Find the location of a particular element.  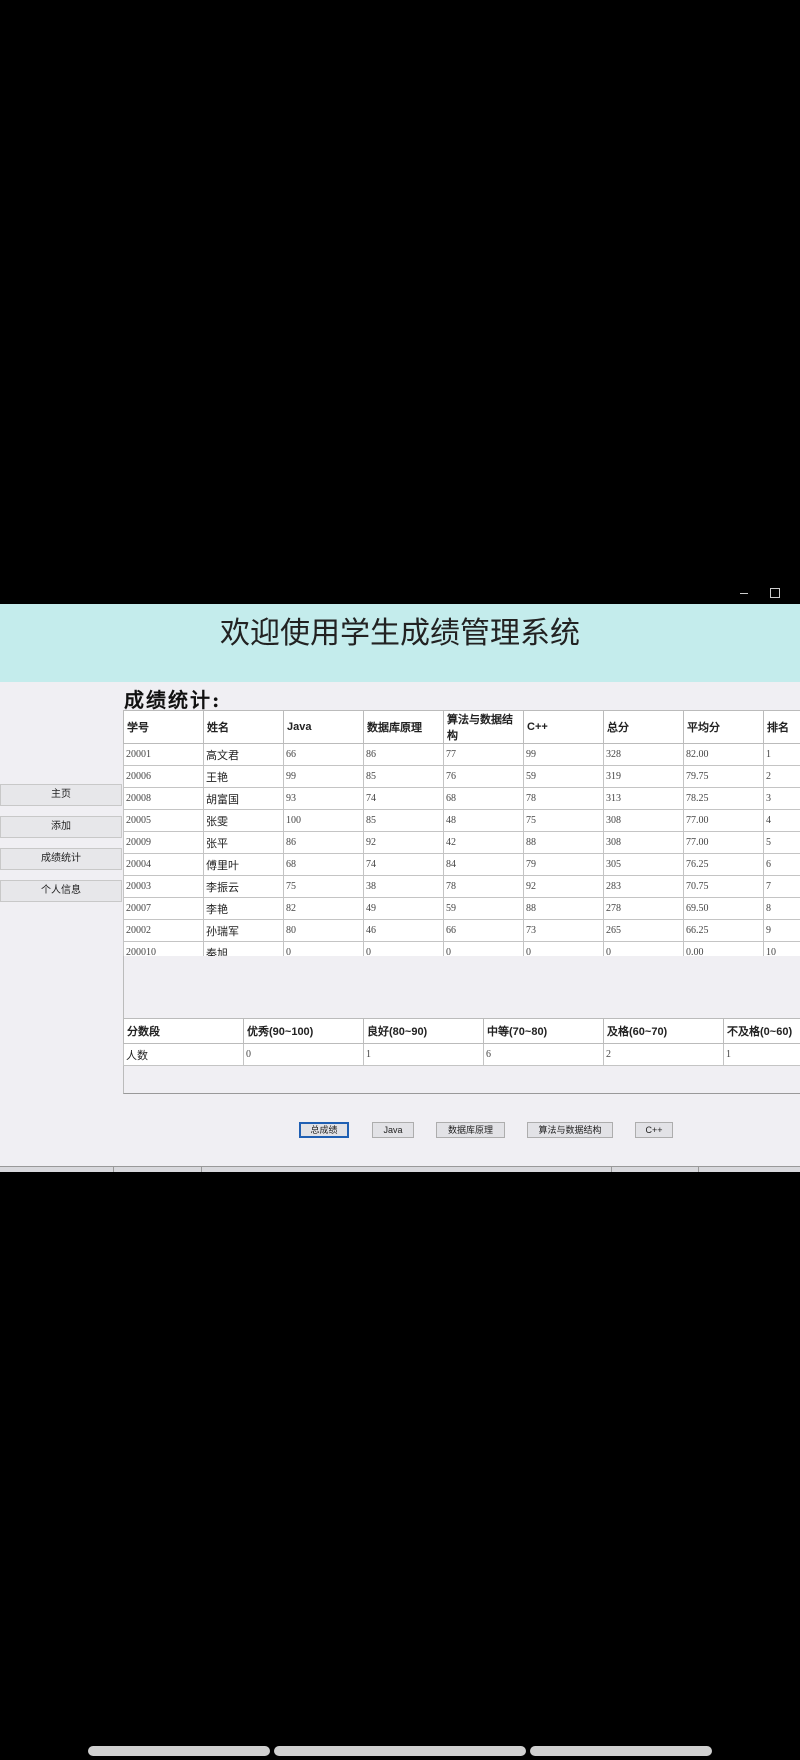

table-cell: 20009 is located at coordinates (163, 842).